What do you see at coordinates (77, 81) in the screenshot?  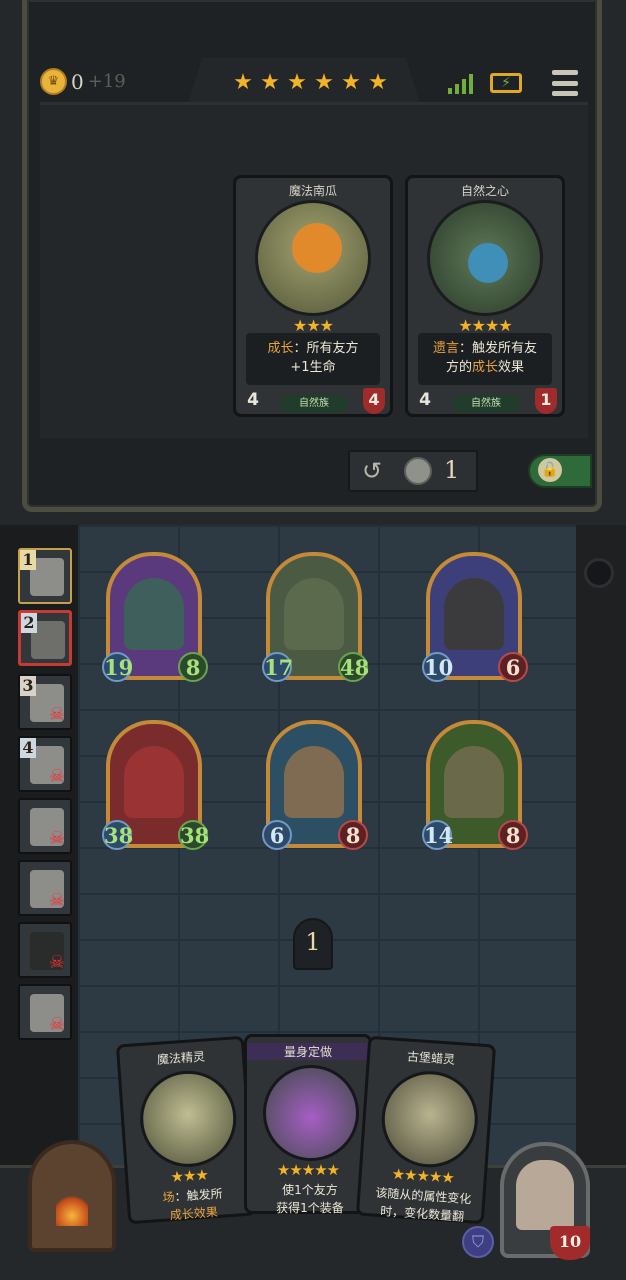 I see `gold-count: 0` at bounding box center [77, 81].